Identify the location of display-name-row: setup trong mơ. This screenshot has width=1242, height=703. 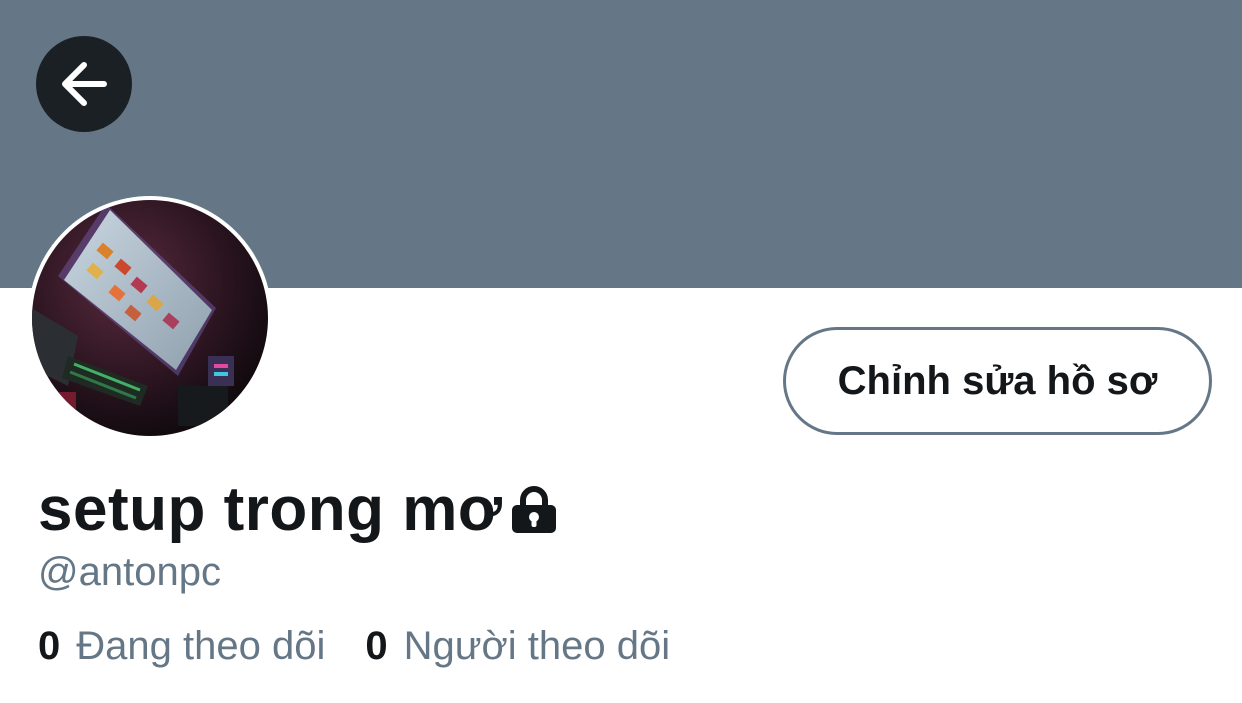
(299, 510).